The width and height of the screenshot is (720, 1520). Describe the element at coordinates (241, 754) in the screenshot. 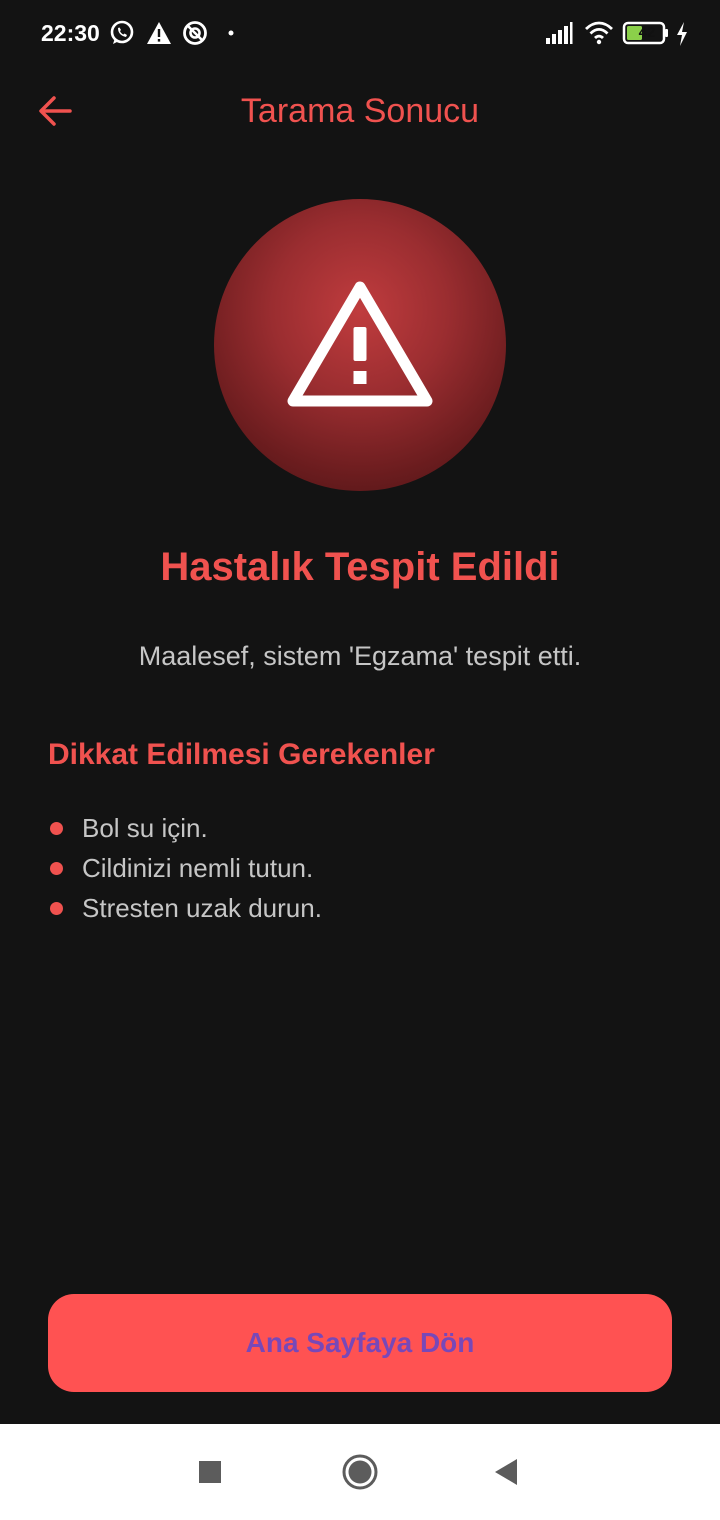

I see `tips-title: Dikkat Edilmesi Gerekenler` at that location.